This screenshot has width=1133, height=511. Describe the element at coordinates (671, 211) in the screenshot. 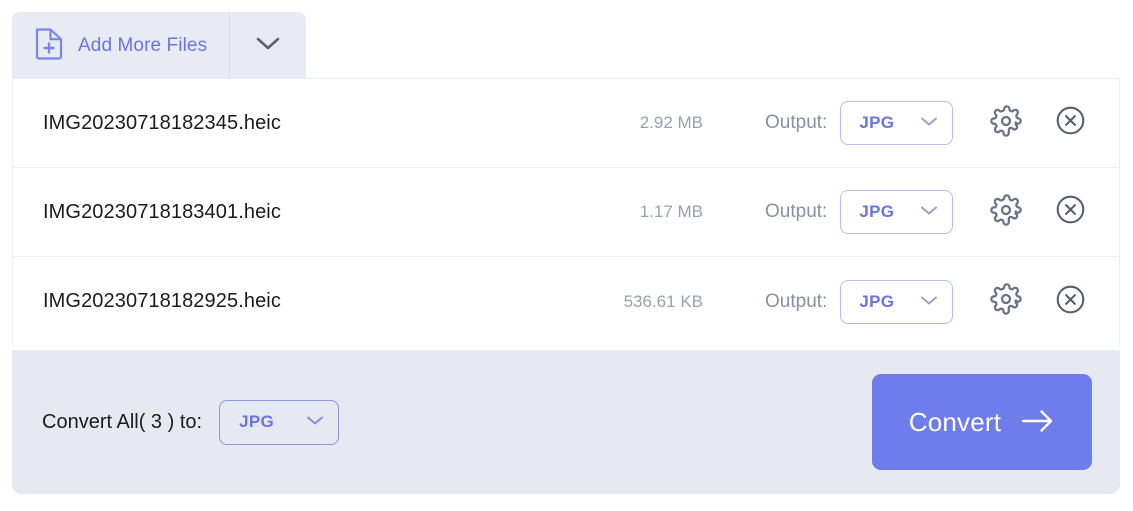

I see `file-size: 1.17 MB` at that location.